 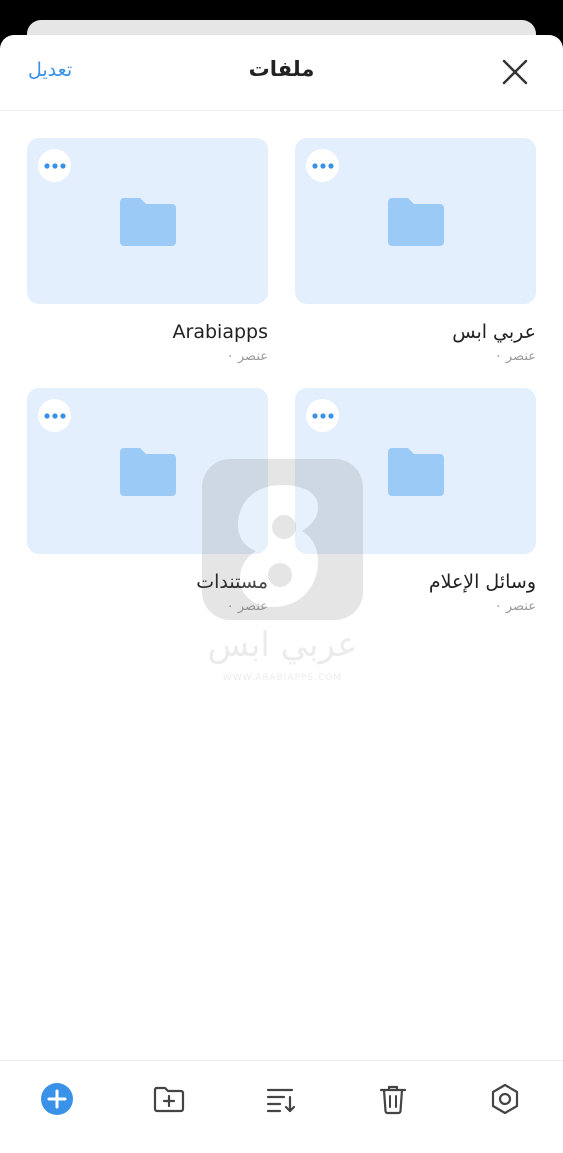 I want to click on header: ملفات تعديل, so click(x=281, y=73).